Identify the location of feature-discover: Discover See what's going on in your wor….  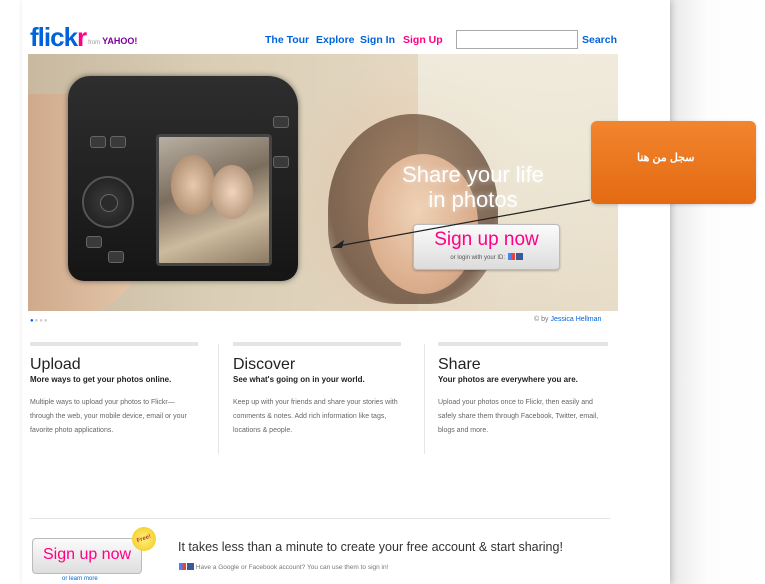
(317, 390).